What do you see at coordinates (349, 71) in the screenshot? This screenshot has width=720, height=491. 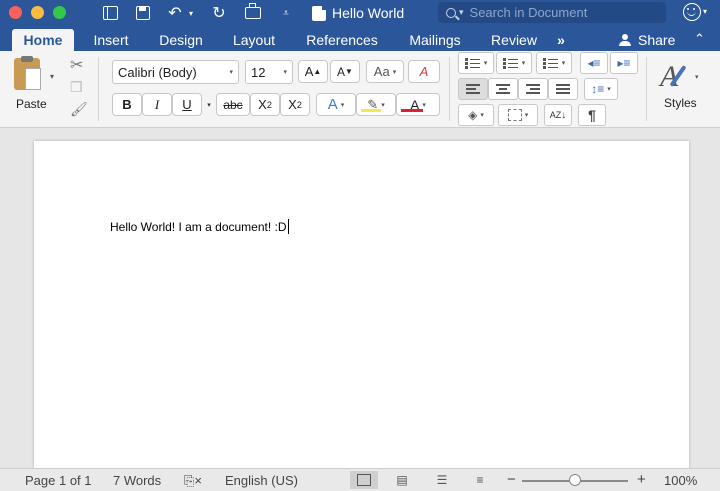 I see `shrink-font-icon: ▼` at bounding box center [349, 71].